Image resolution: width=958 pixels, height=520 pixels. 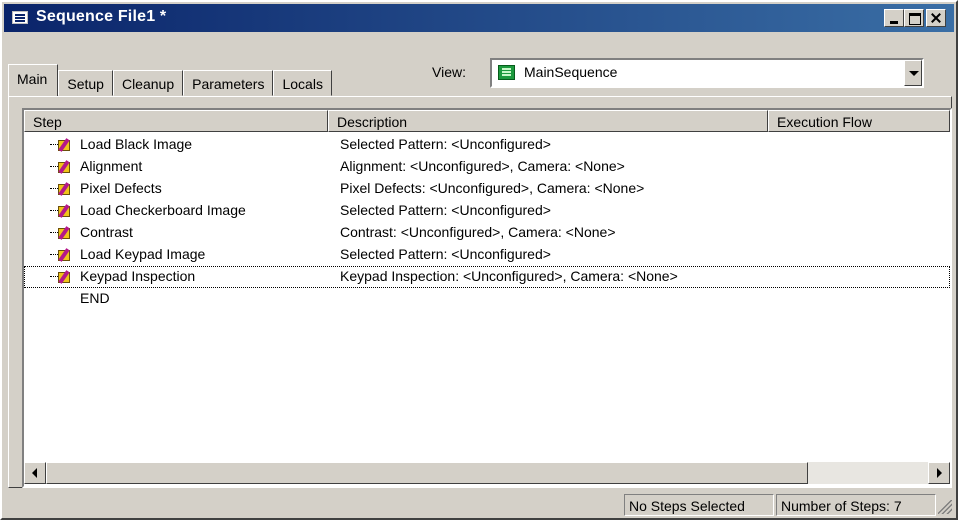 What do you see at coordinates (33, 80) in the screenshot?
I see `tab-main: Main` at bounding box center [33, 80].